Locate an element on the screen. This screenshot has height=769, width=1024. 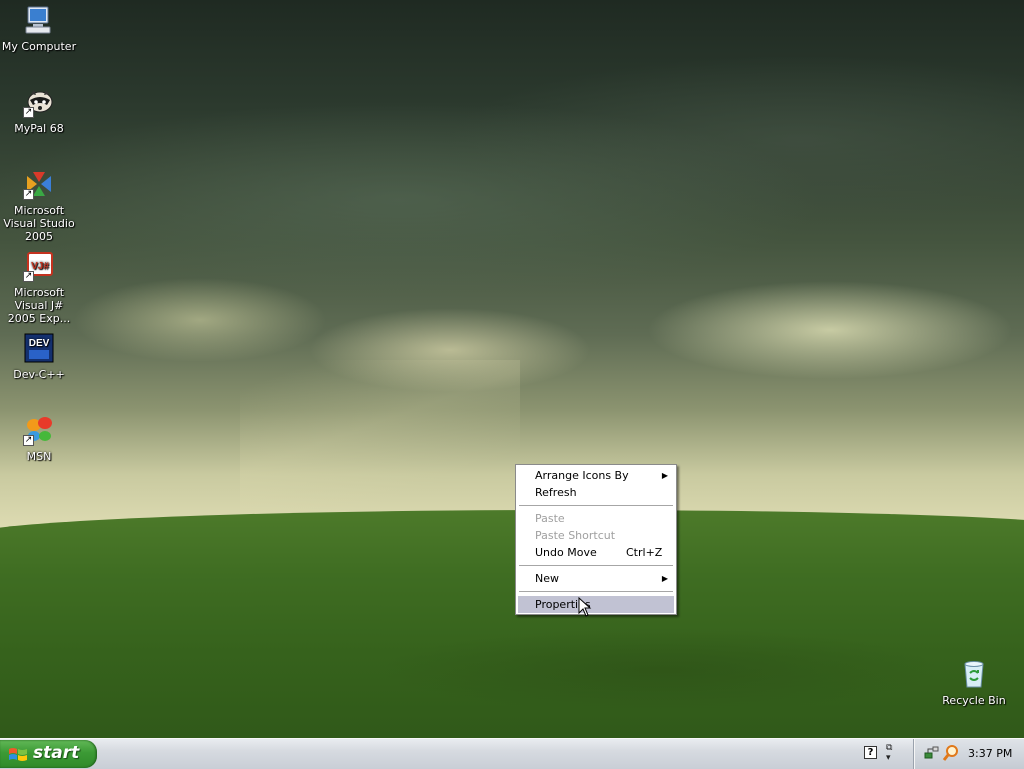
desktop-icon-recycle-bin: Recycle Bin is located at coordinates (974, 682).